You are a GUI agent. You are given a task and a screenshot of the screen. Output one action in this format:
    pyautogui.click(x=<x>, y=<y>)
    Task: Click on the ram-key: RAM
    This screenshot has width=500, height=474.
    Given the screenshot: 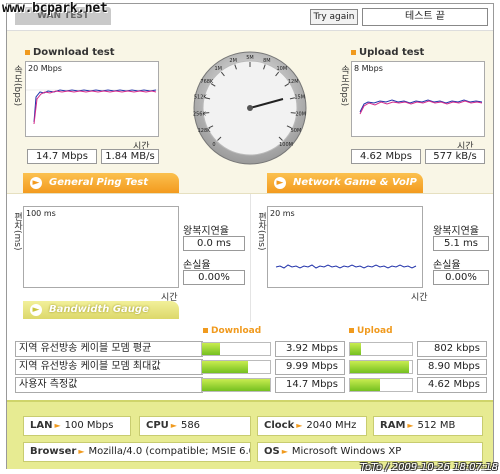 What is the action you would take?
    pyautogui.click(x=393, y=425)
    